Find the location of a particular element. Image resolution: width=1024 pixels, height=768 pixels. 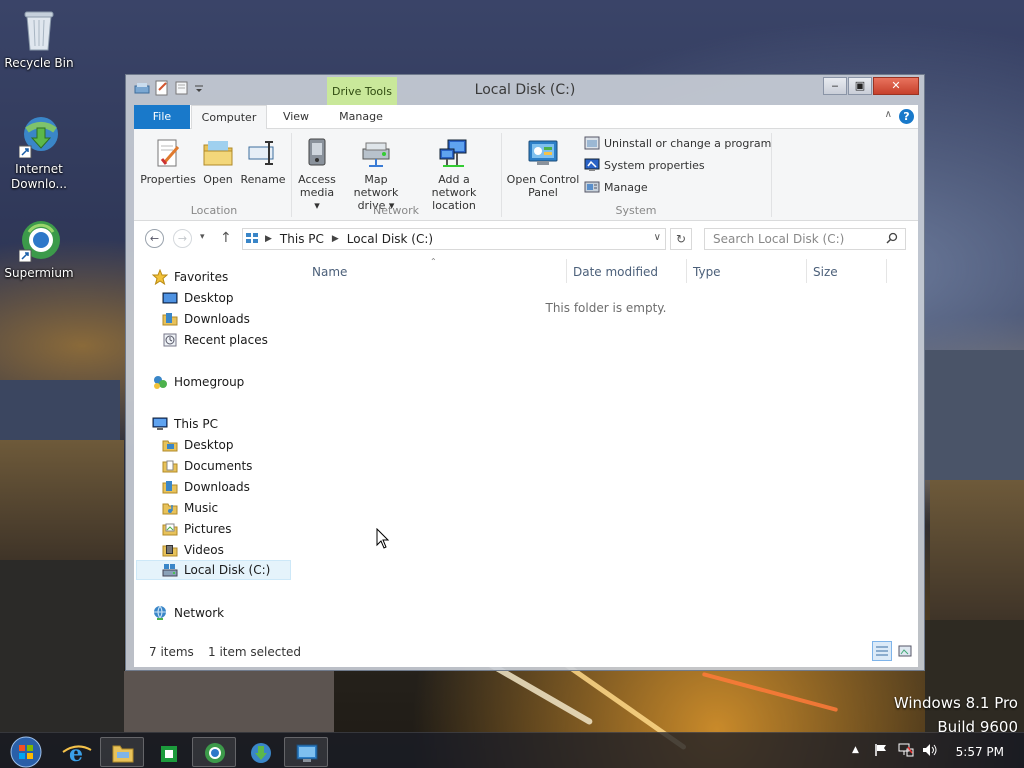

supermium-icon is located at coordinates (215, 753).